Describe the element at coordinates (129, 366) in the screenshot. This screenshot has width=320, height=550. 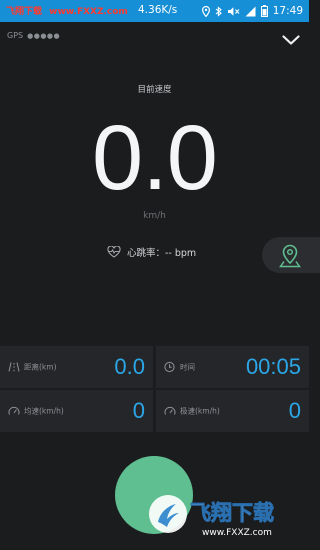
I see `stat-distance-value: 0.0` at that location.